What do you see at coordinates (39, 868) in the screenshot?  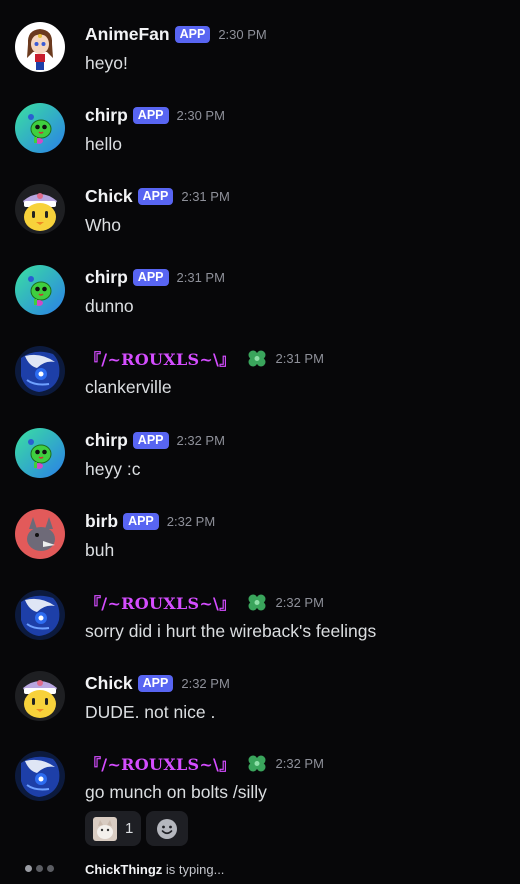 I see `typing-dots-icon` at bounding box center [39, 868].